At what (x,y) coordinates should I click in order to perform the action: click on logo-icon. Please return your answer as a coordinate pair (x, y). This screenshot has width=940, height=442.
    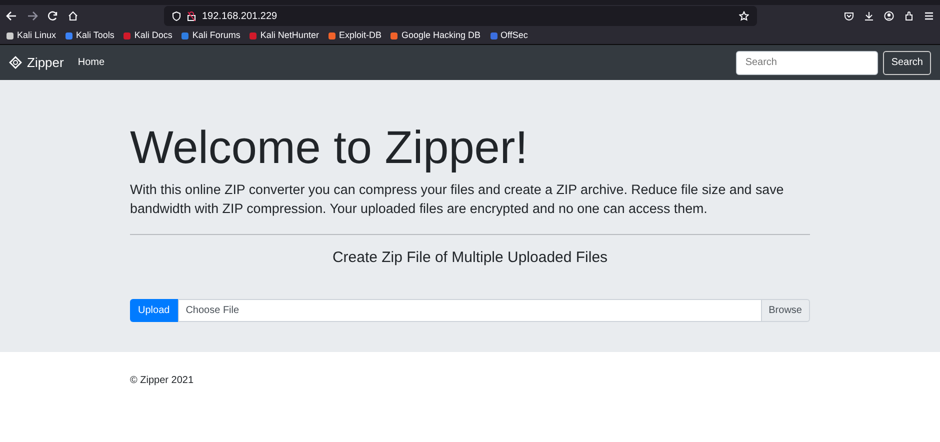
    Looking at the image, I should click on (15, 62).